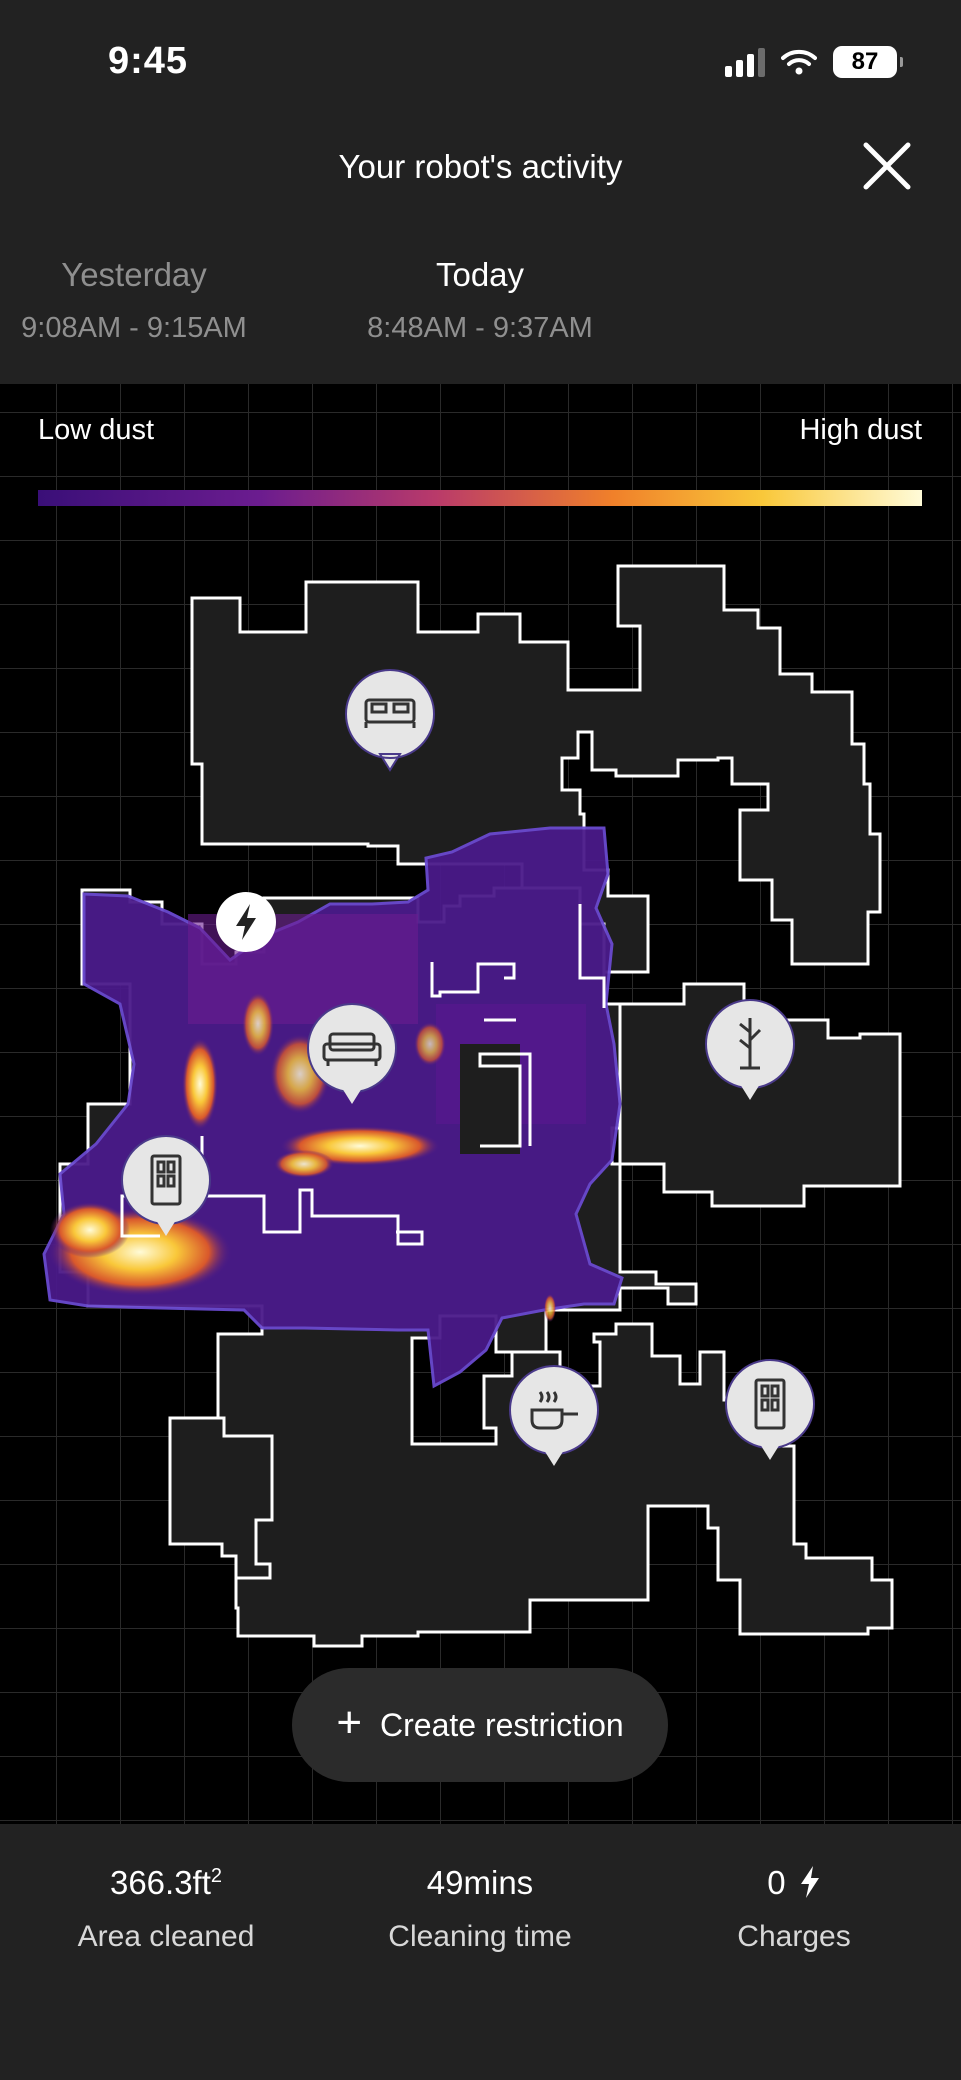 The height and width of the screenshot is (2080, 961). Describe the element at coordinates (776, 1882) in the screenshot. I see `charges-value: 0` at that location.